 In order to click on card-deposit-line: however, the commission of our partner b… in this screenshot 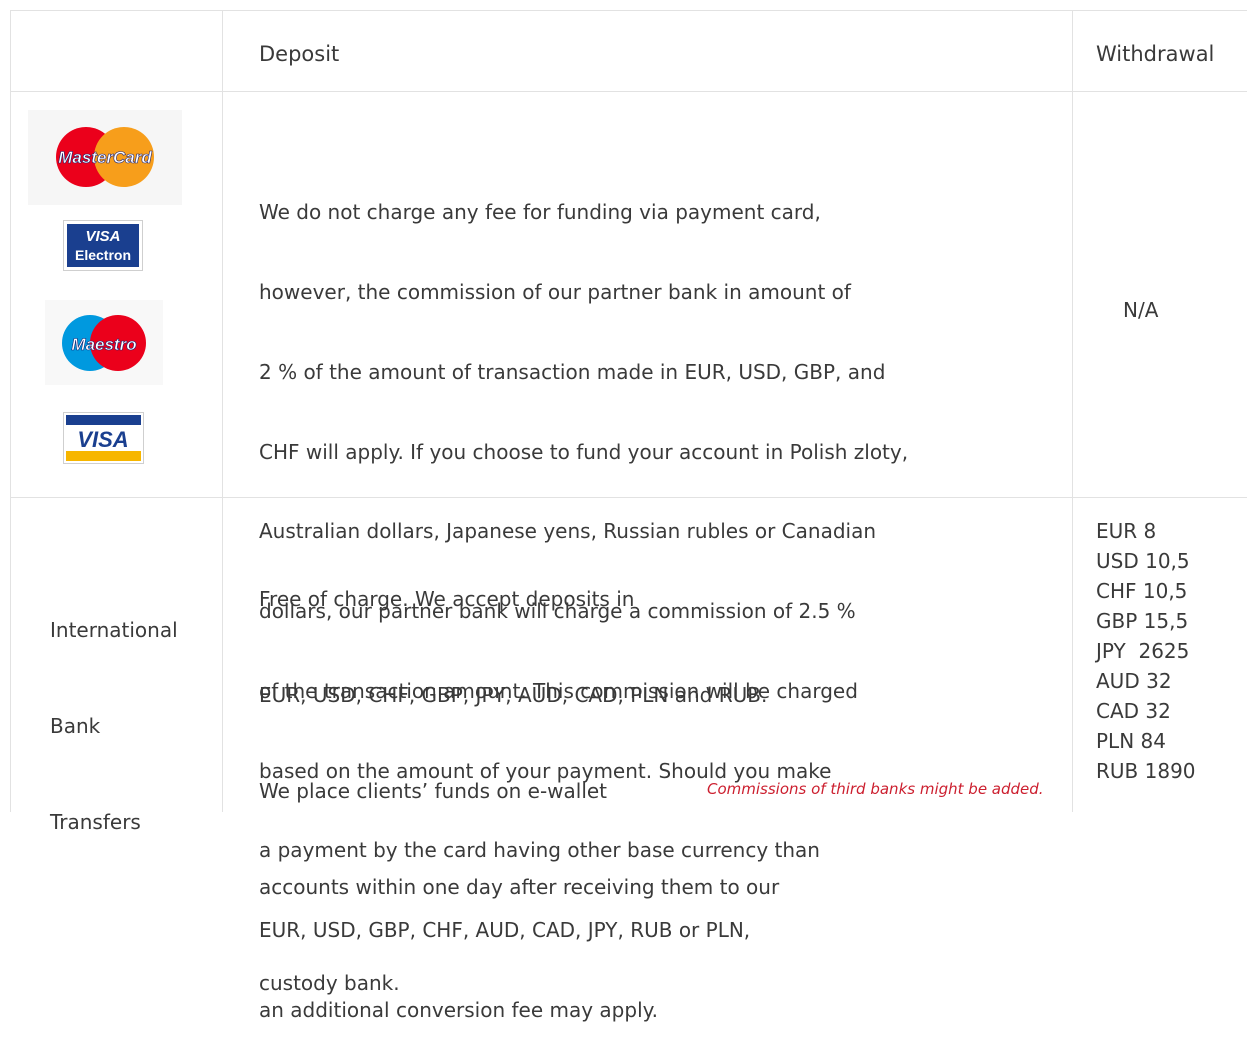, I will do `click(555, 291)`.